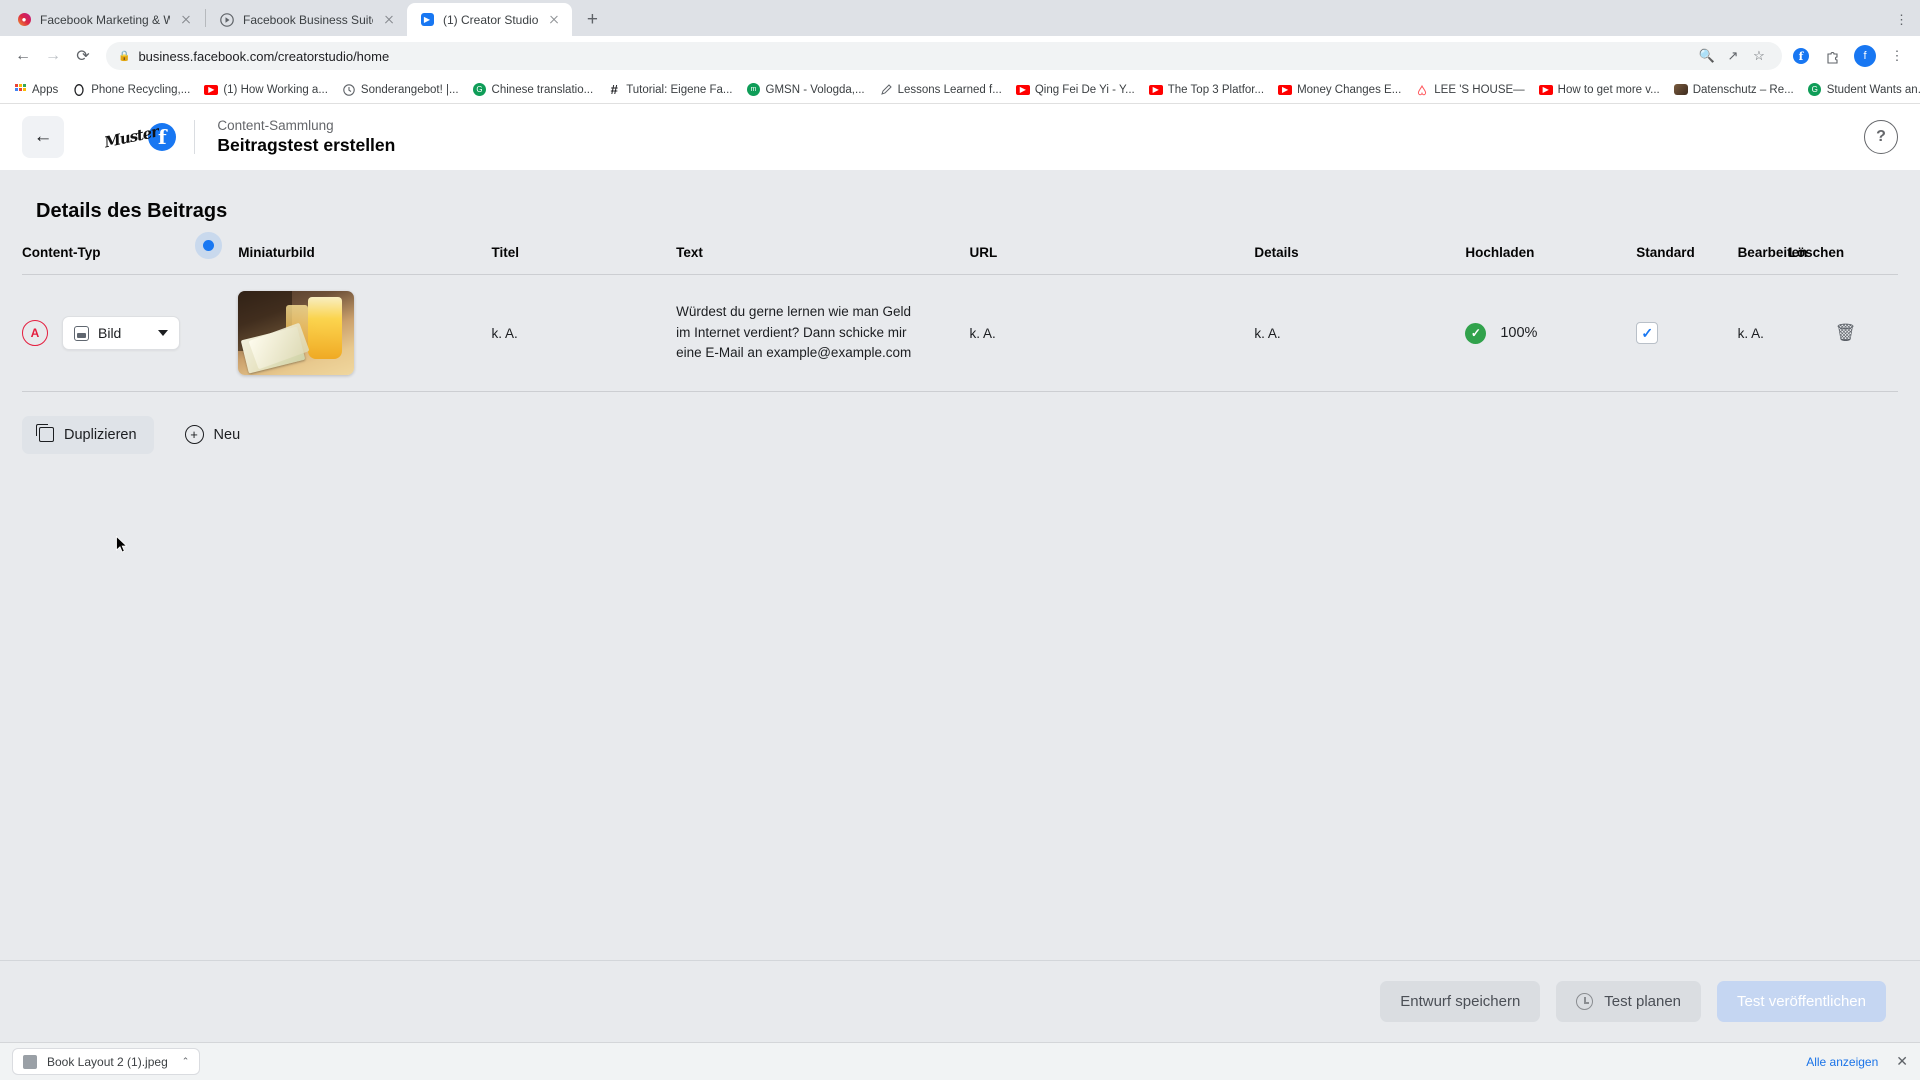 Image resolution: width=1920 pixels, height=1080 pixels. What do you see at coordinates (45, 89) in the screenshot?
I see `bookmark-label: Apps` at bounding box center [45, 89].